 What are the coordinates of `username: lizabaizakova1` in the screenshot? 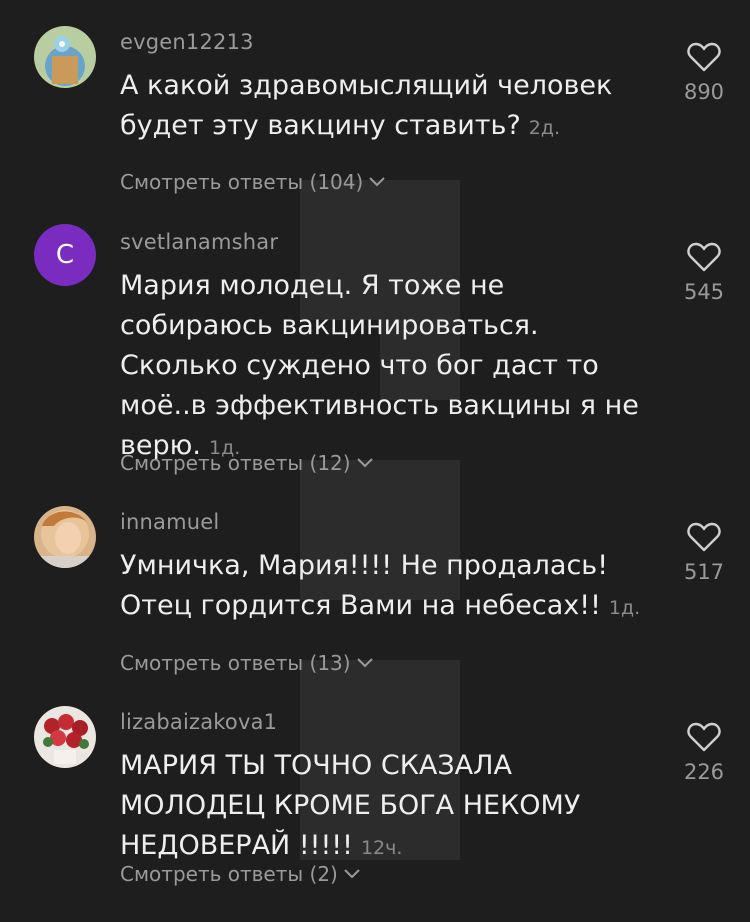 It's located at (198, 722).